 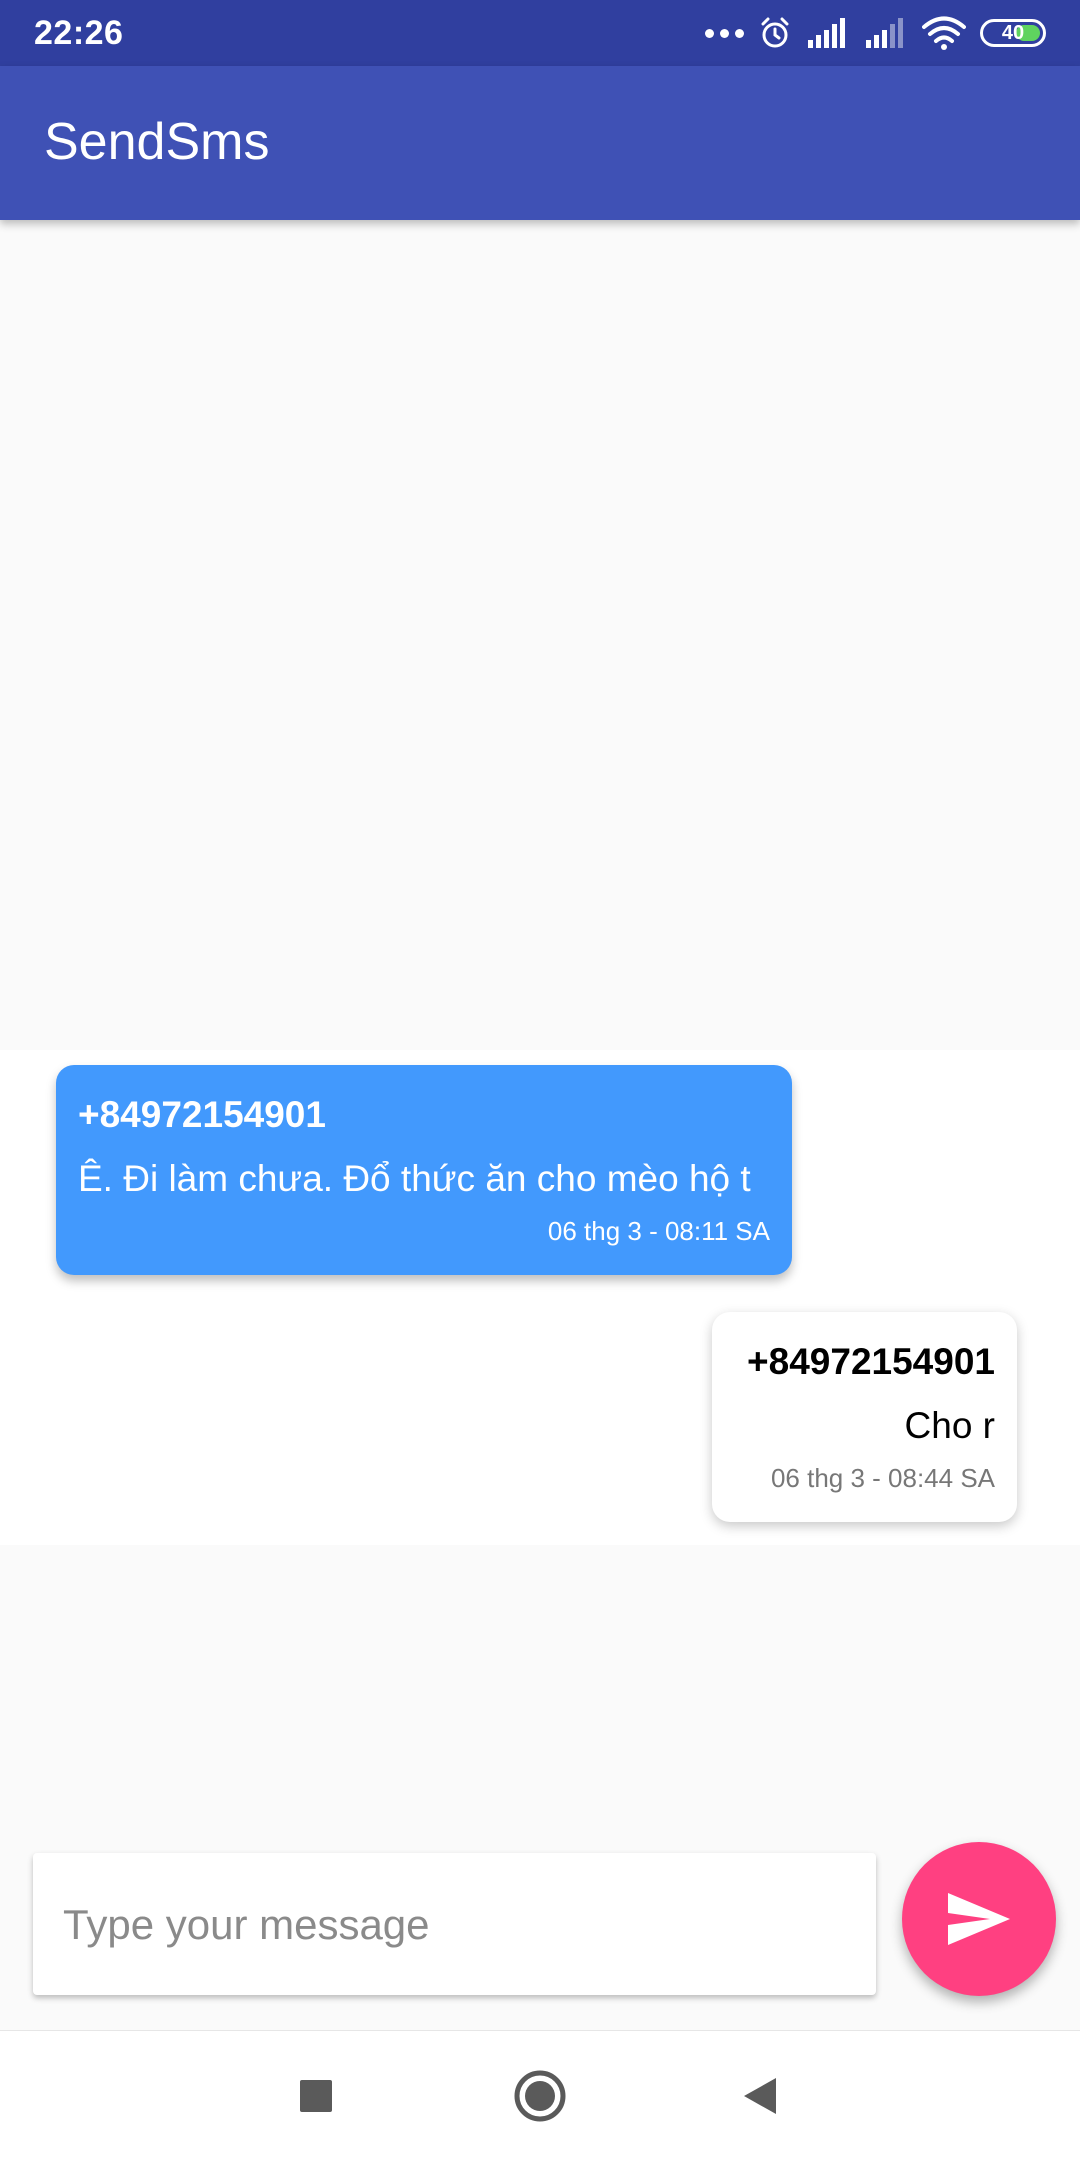 I want to click on recents-icon, so click(x=316, y=2096).